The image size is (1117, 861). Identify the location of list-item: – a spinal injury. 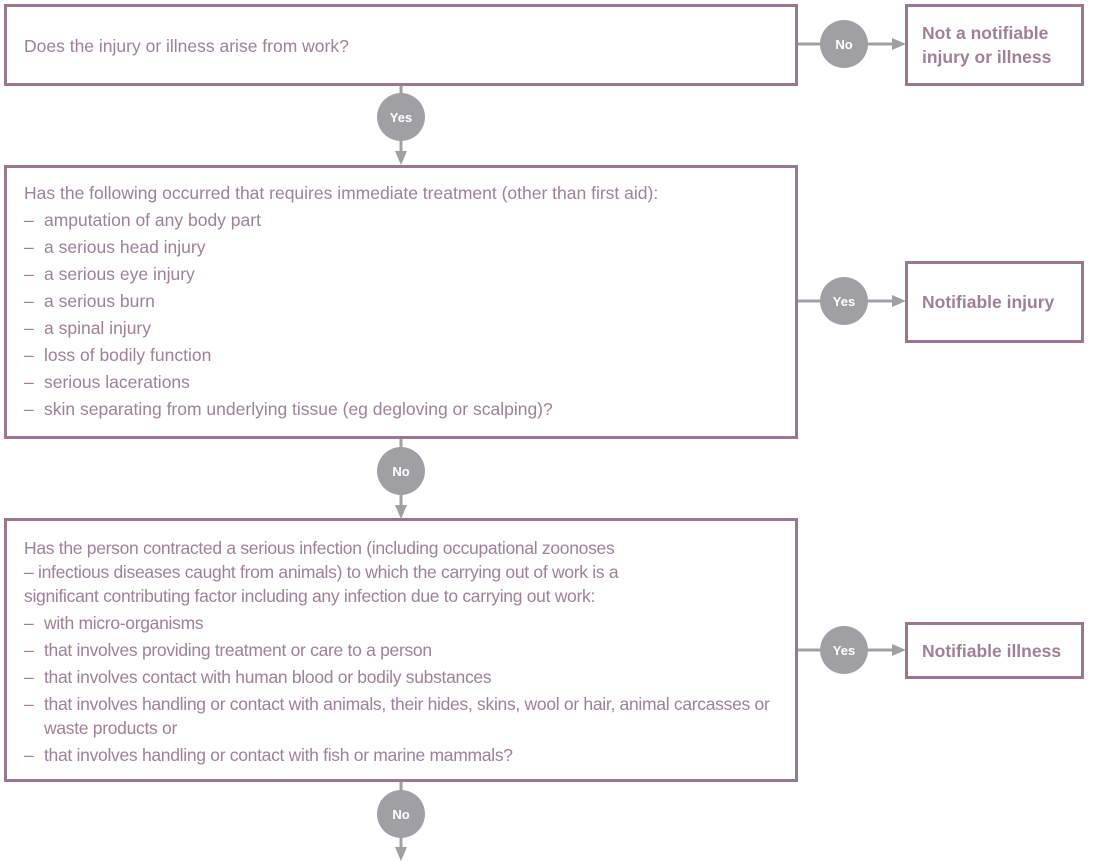
(341, 328).